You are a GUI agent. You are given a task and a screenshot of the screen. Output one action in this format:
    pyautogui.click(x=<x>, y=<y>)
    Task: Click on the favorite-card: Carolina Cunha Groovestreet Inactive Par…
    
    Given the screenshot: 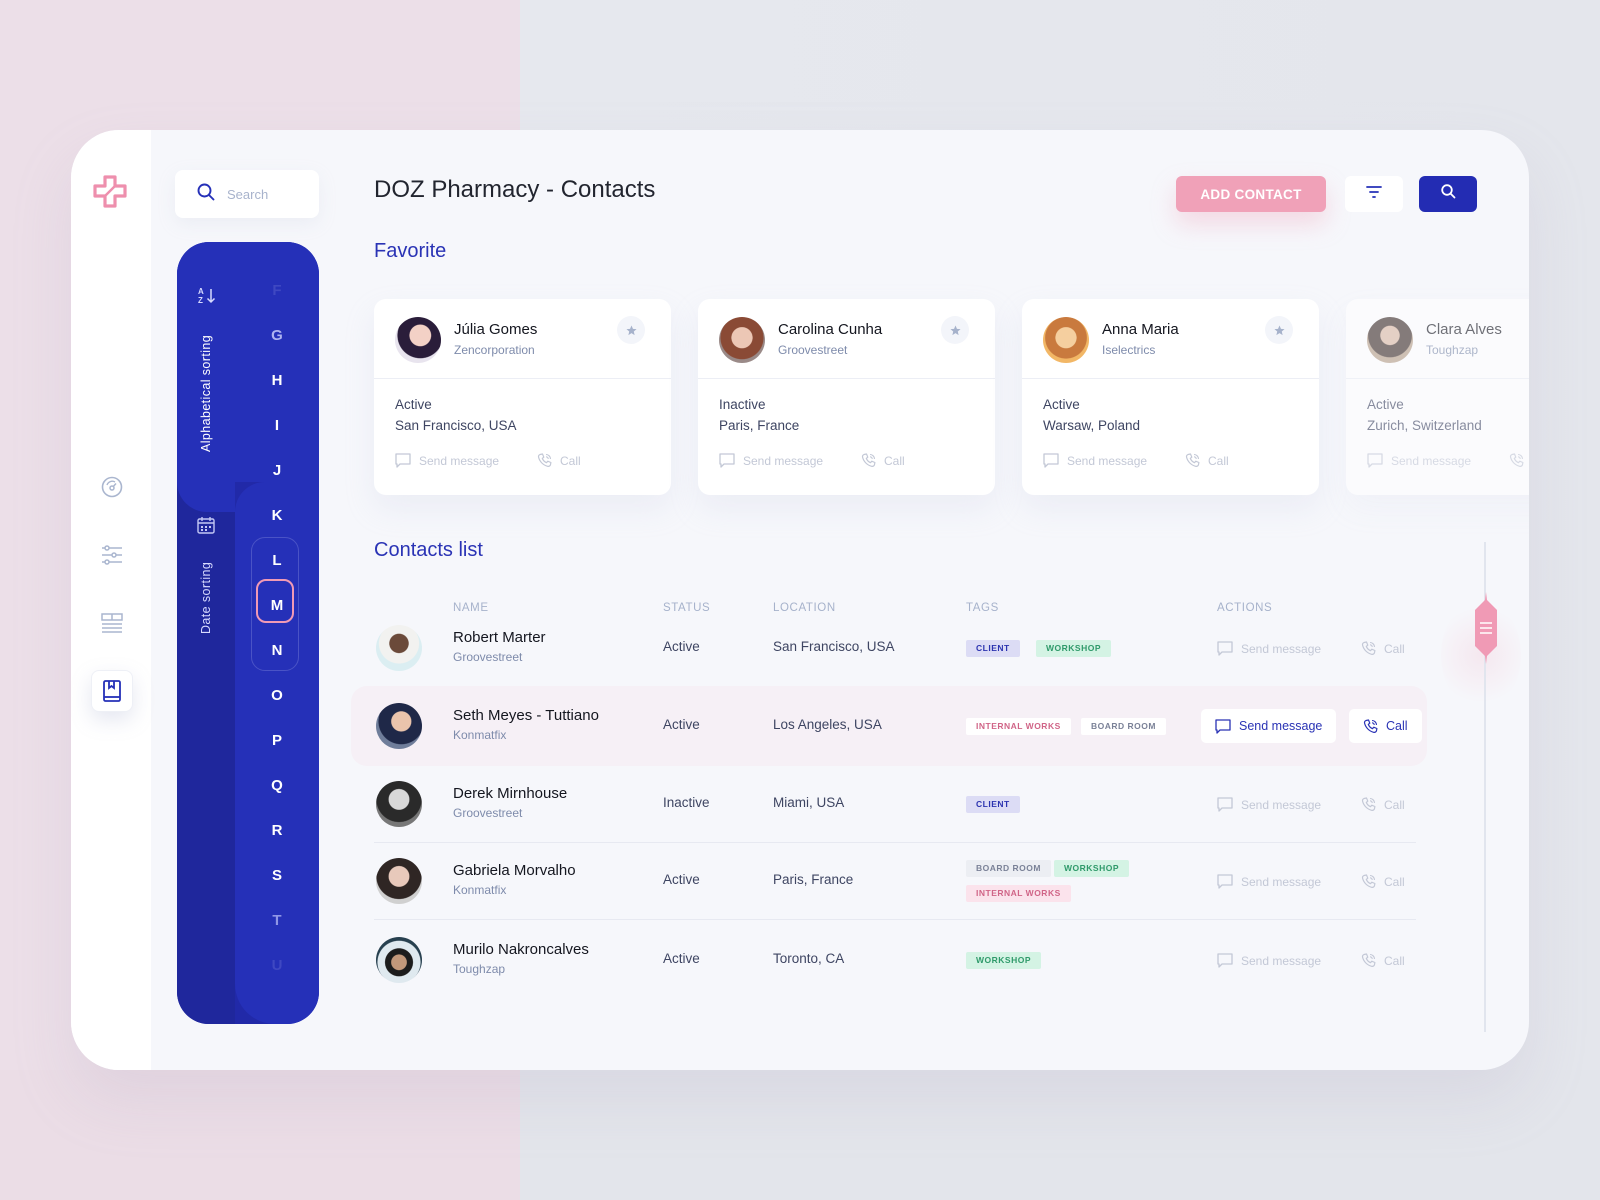 What is the action you would take?
    pyautogui.click(x=846, y=397)
    